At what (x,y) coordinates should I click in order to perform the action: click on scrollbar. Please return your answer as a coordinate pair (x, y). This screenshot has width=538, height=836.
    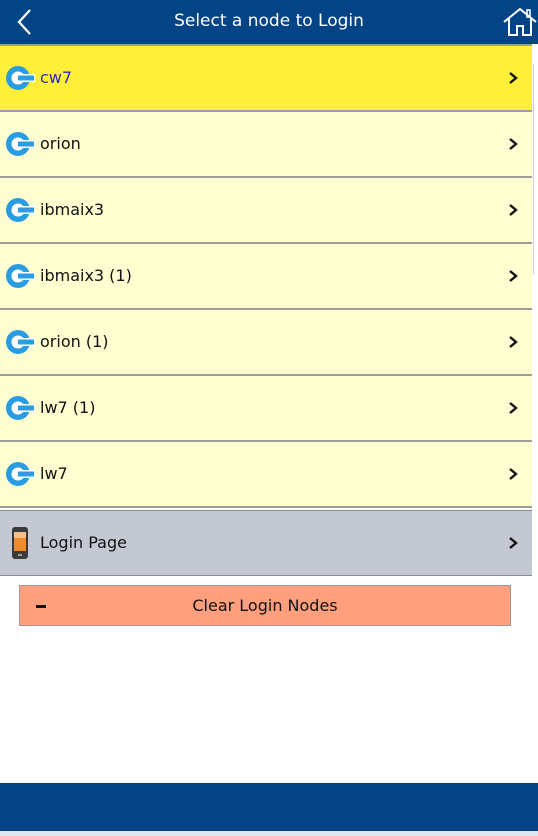
    Looking at the image, I should click on (535, 169).